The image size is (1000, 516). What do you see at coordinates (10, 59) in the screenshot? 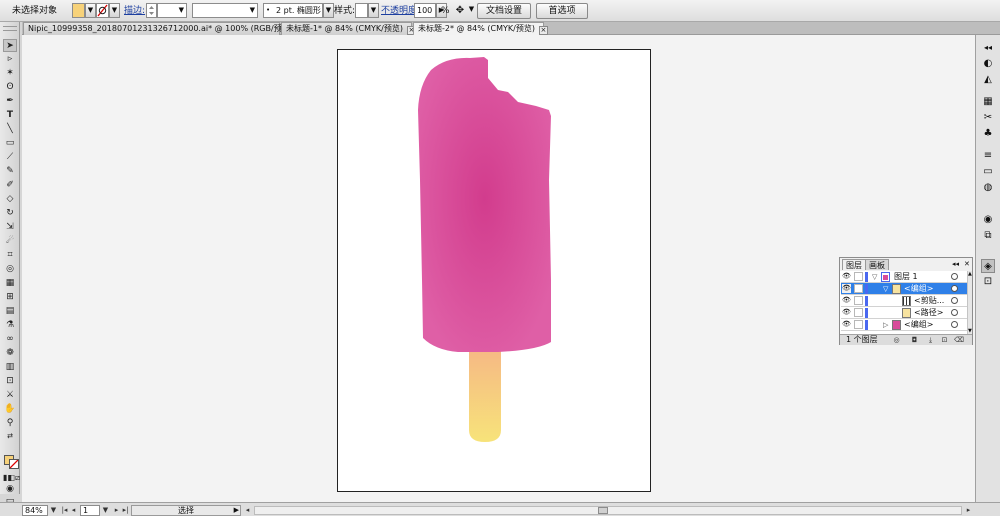
I see `direct-selection-tool-icon: ▹` at bounding box center [10, 59].